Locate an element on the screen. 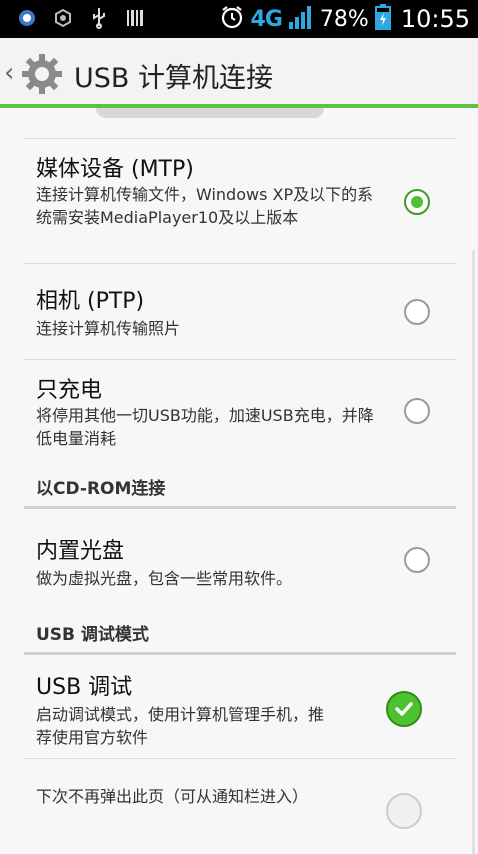 The width and height of the screenshot is (478, 854). radio-mtp is located at coordinates (417, 202).